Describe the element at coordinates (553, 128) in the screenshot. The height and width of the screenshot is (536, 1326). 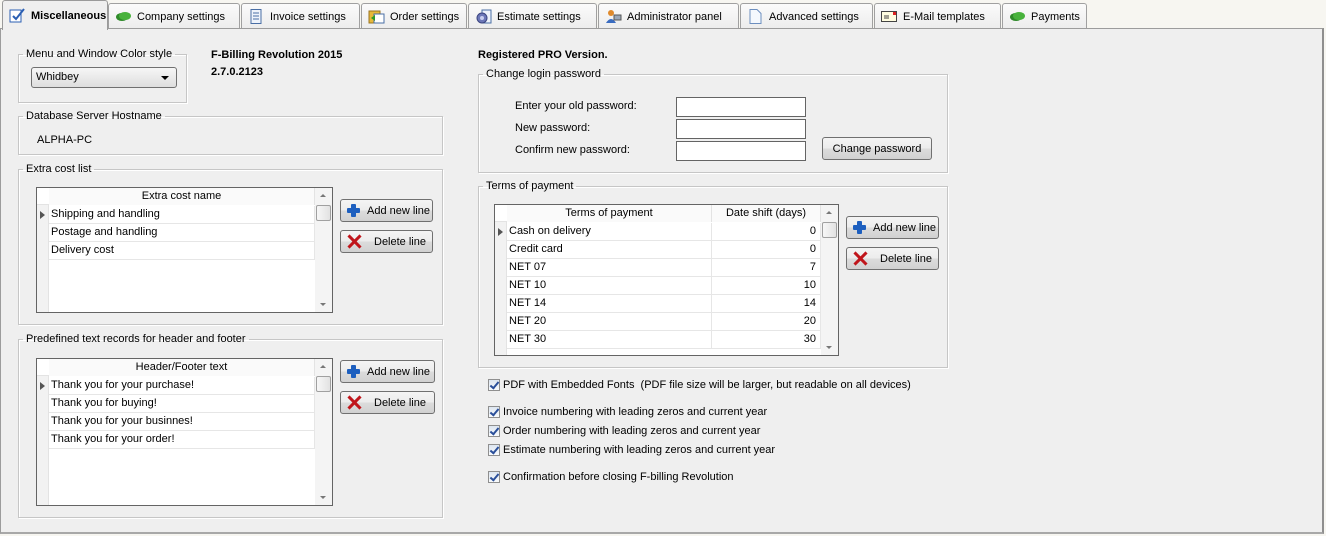
I see `new-password-label: New password:` at that location.